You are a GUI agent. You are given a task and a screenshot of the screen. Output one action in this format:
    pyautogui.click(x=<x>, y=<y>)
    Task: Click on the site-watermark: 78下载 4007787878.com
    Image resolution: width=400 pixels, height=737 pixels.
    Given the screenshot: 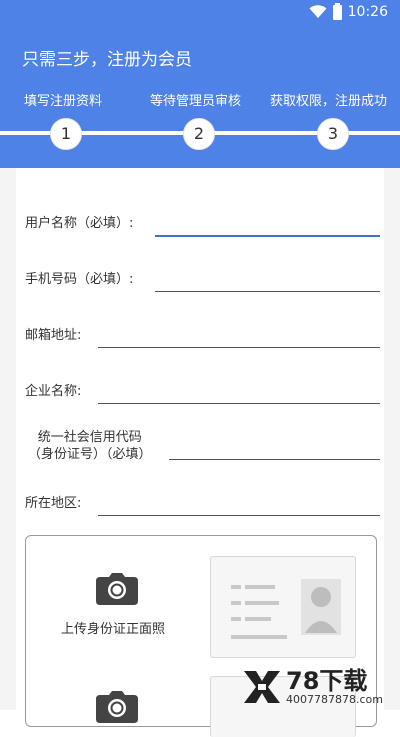 What is the action you would take?
    pyautogui.click(x=317, y=687)
    